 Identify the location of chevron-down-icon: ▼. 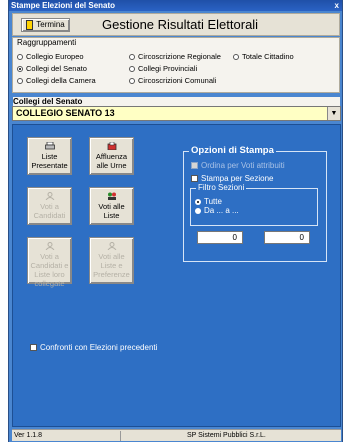
(333, 113).